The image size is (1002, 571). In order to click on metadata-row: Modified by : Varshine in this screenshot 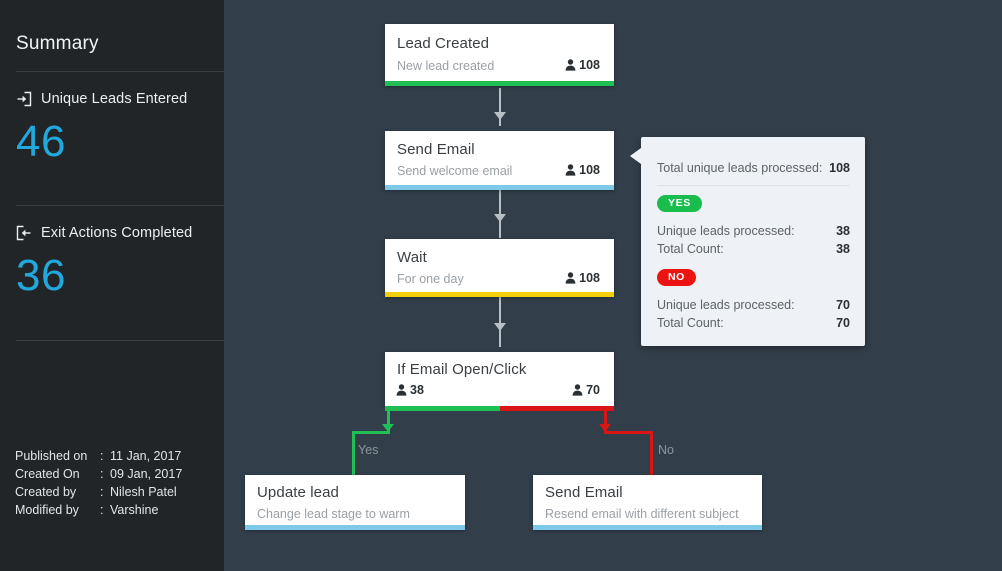, I will do `click(98, 510)`.